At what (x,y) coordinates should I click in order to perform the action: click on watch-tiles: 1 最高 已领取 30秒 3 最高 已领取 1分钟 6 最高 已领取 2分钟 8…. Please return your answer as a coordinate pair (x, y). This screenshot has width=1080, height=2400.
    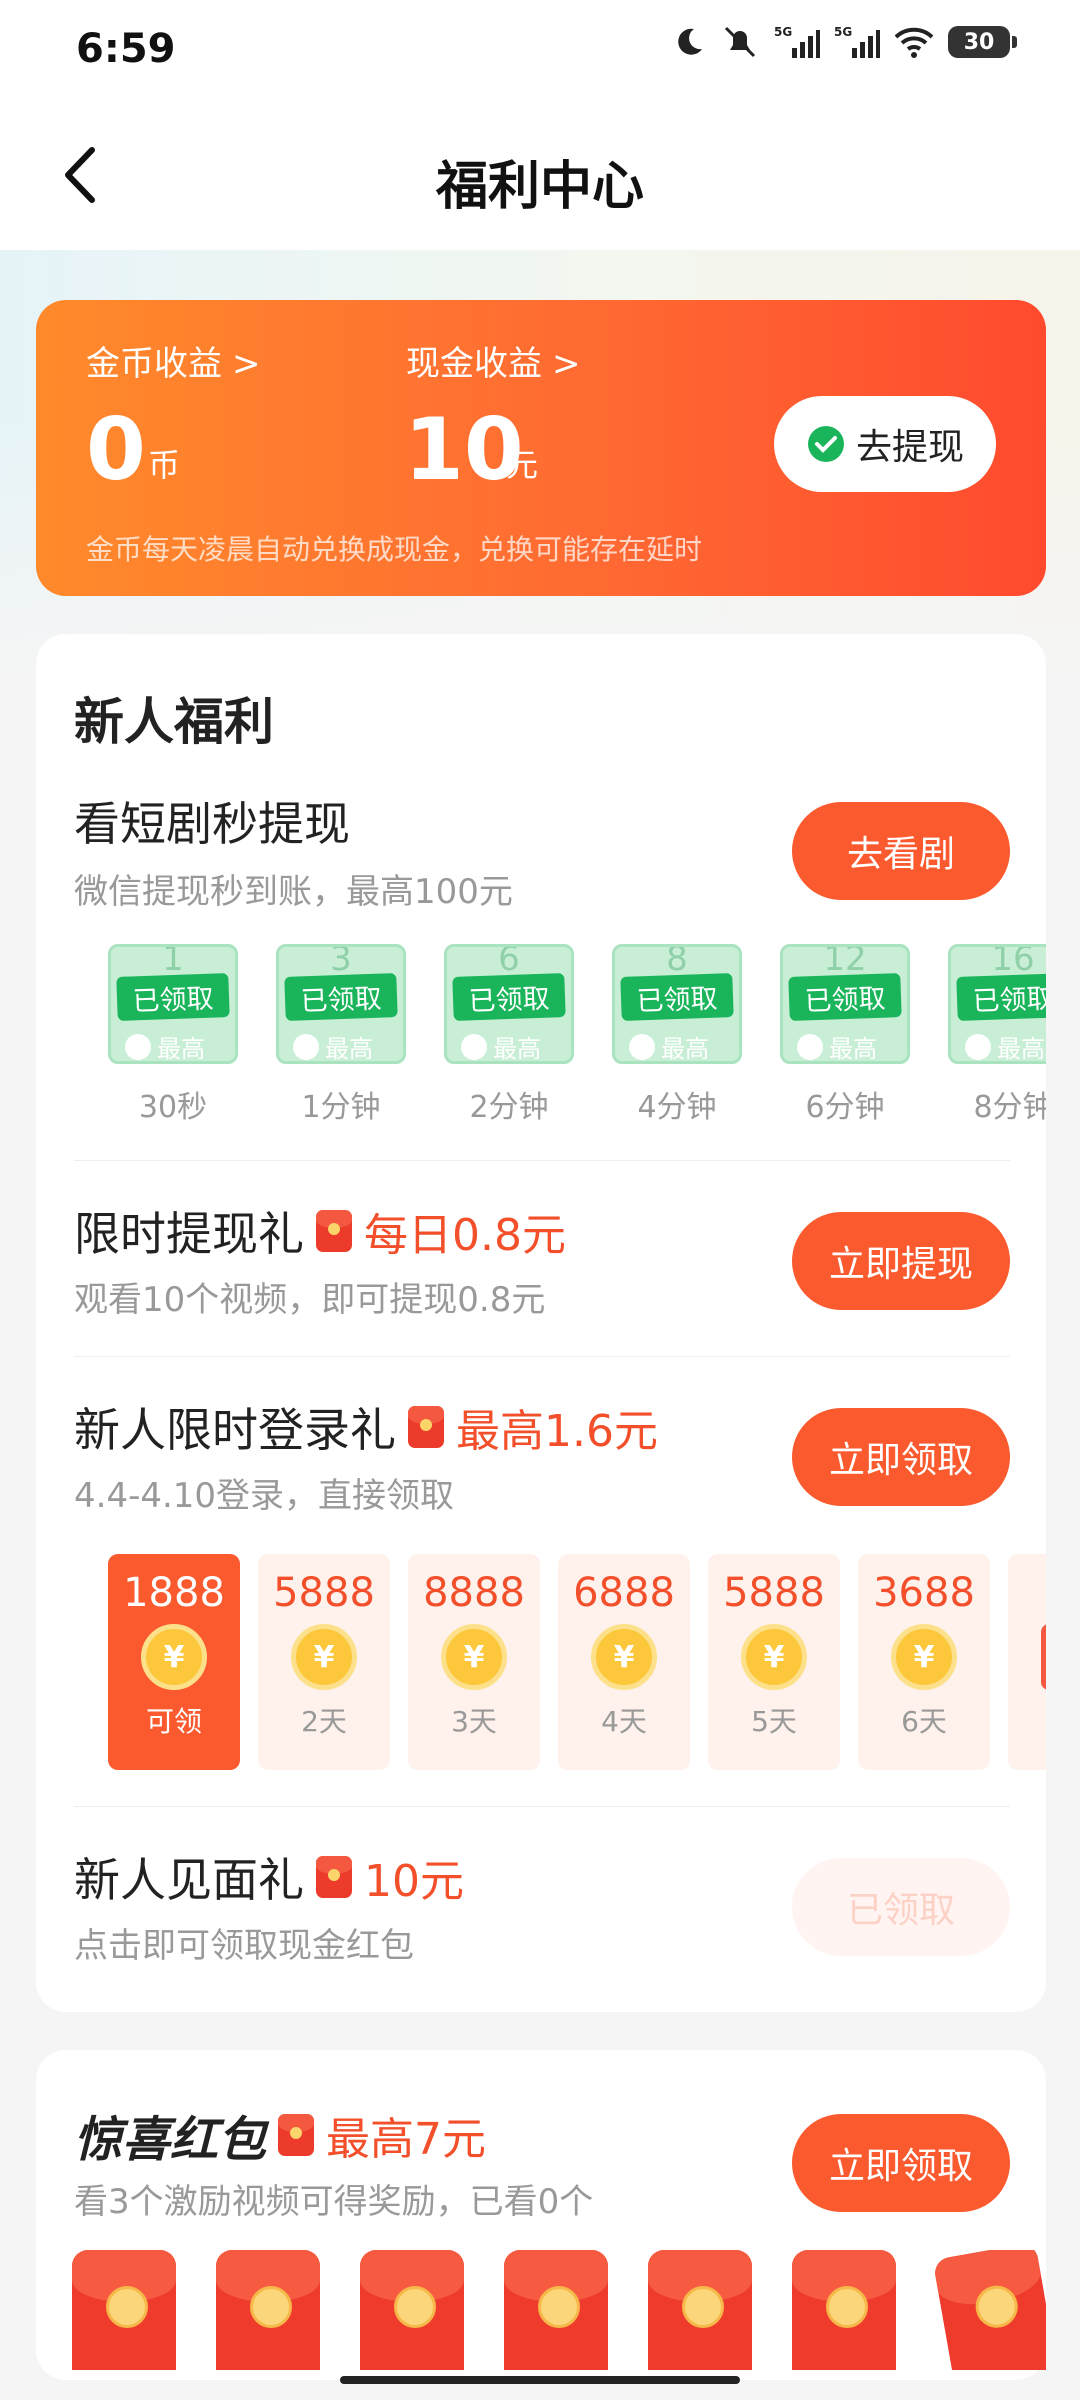
    Looking at the image, I should click on (559, 1044).